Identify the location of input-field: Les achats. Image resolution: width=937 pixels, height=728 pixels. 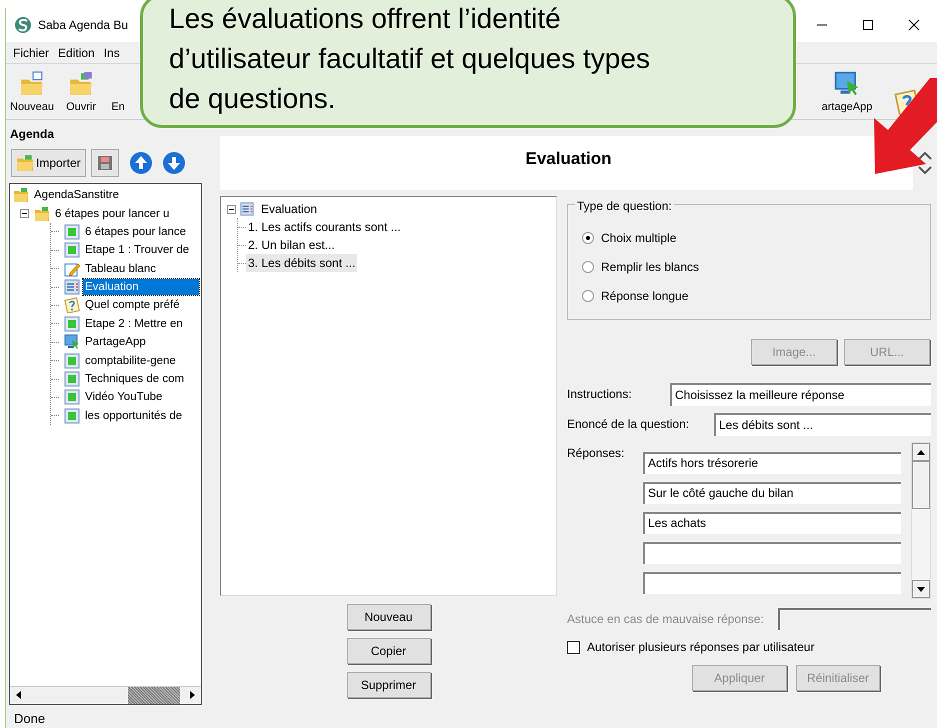
(772, 523).